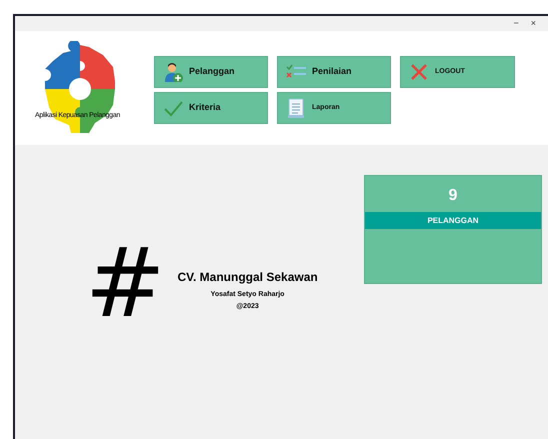 Image resolution: width=548 pixels, height=439 pixels. I want to click on menu-button: Pelanggan, so click(211, 72).